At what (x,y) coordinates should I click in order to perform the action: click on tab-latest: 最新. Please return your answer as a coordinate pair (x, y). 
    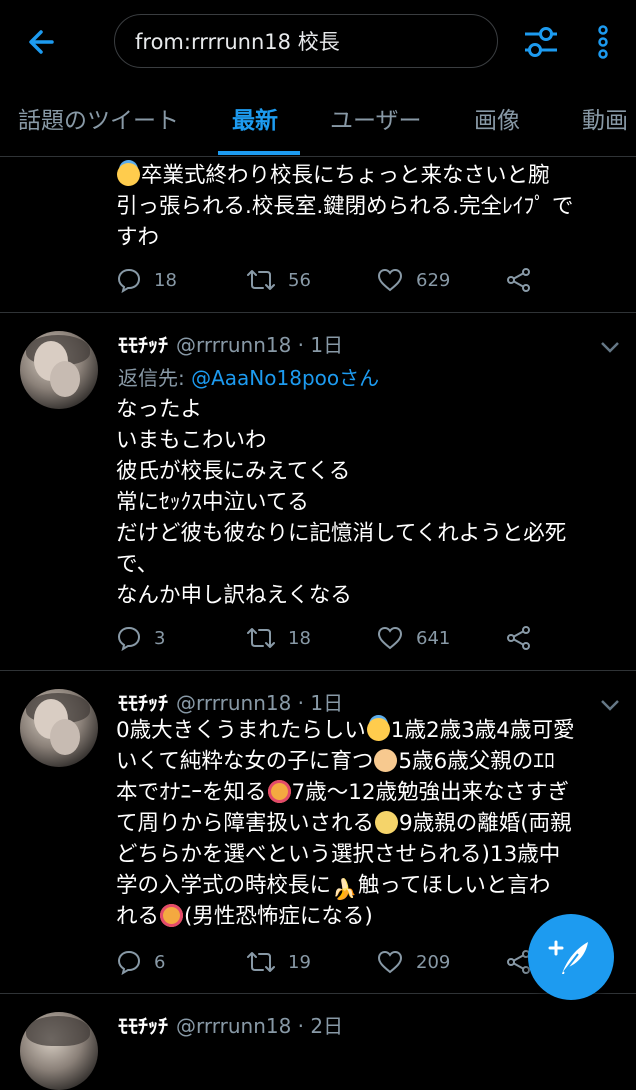
    Looking at the image, I should click on (255, 121).